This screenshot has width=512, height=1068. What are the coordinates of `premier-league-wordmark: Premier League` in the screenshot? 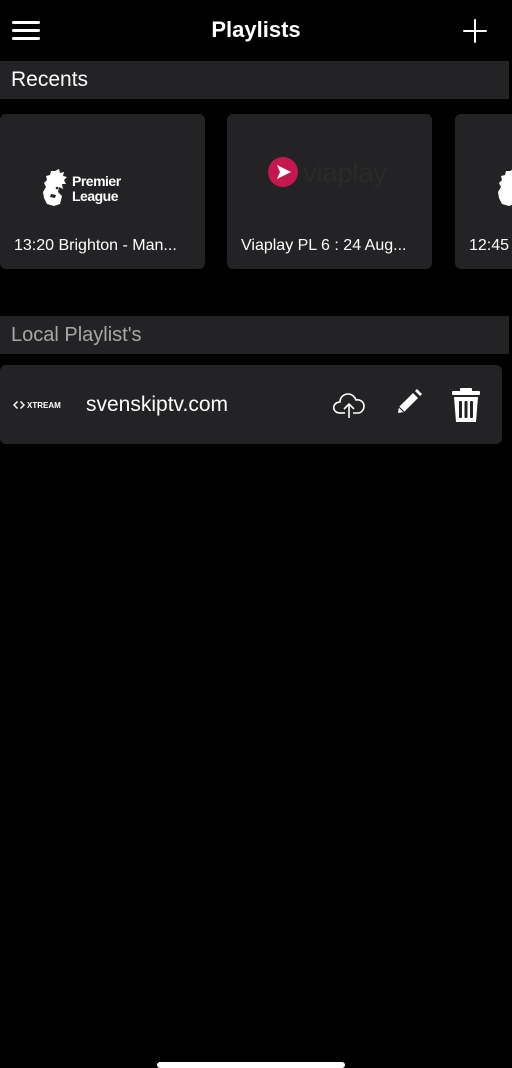 It's located at (96, 189).